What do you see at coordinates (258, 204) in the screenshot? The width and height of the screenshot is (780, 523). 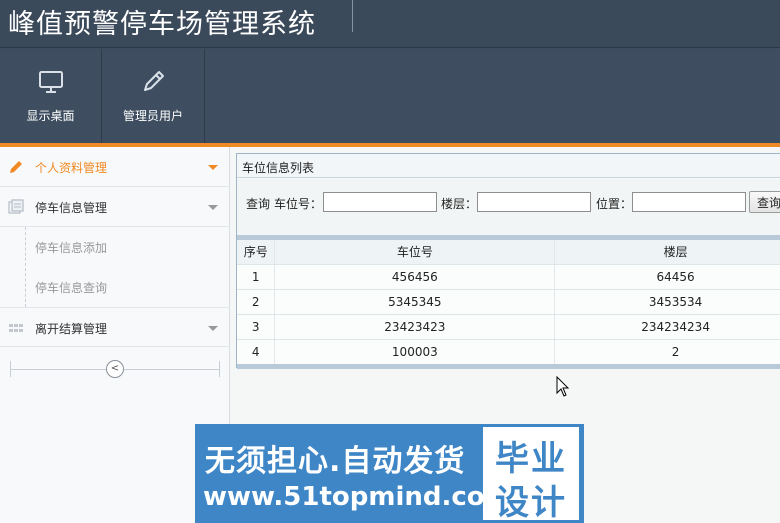 I see `query-label: 查询` at bounding box center [258, 204].